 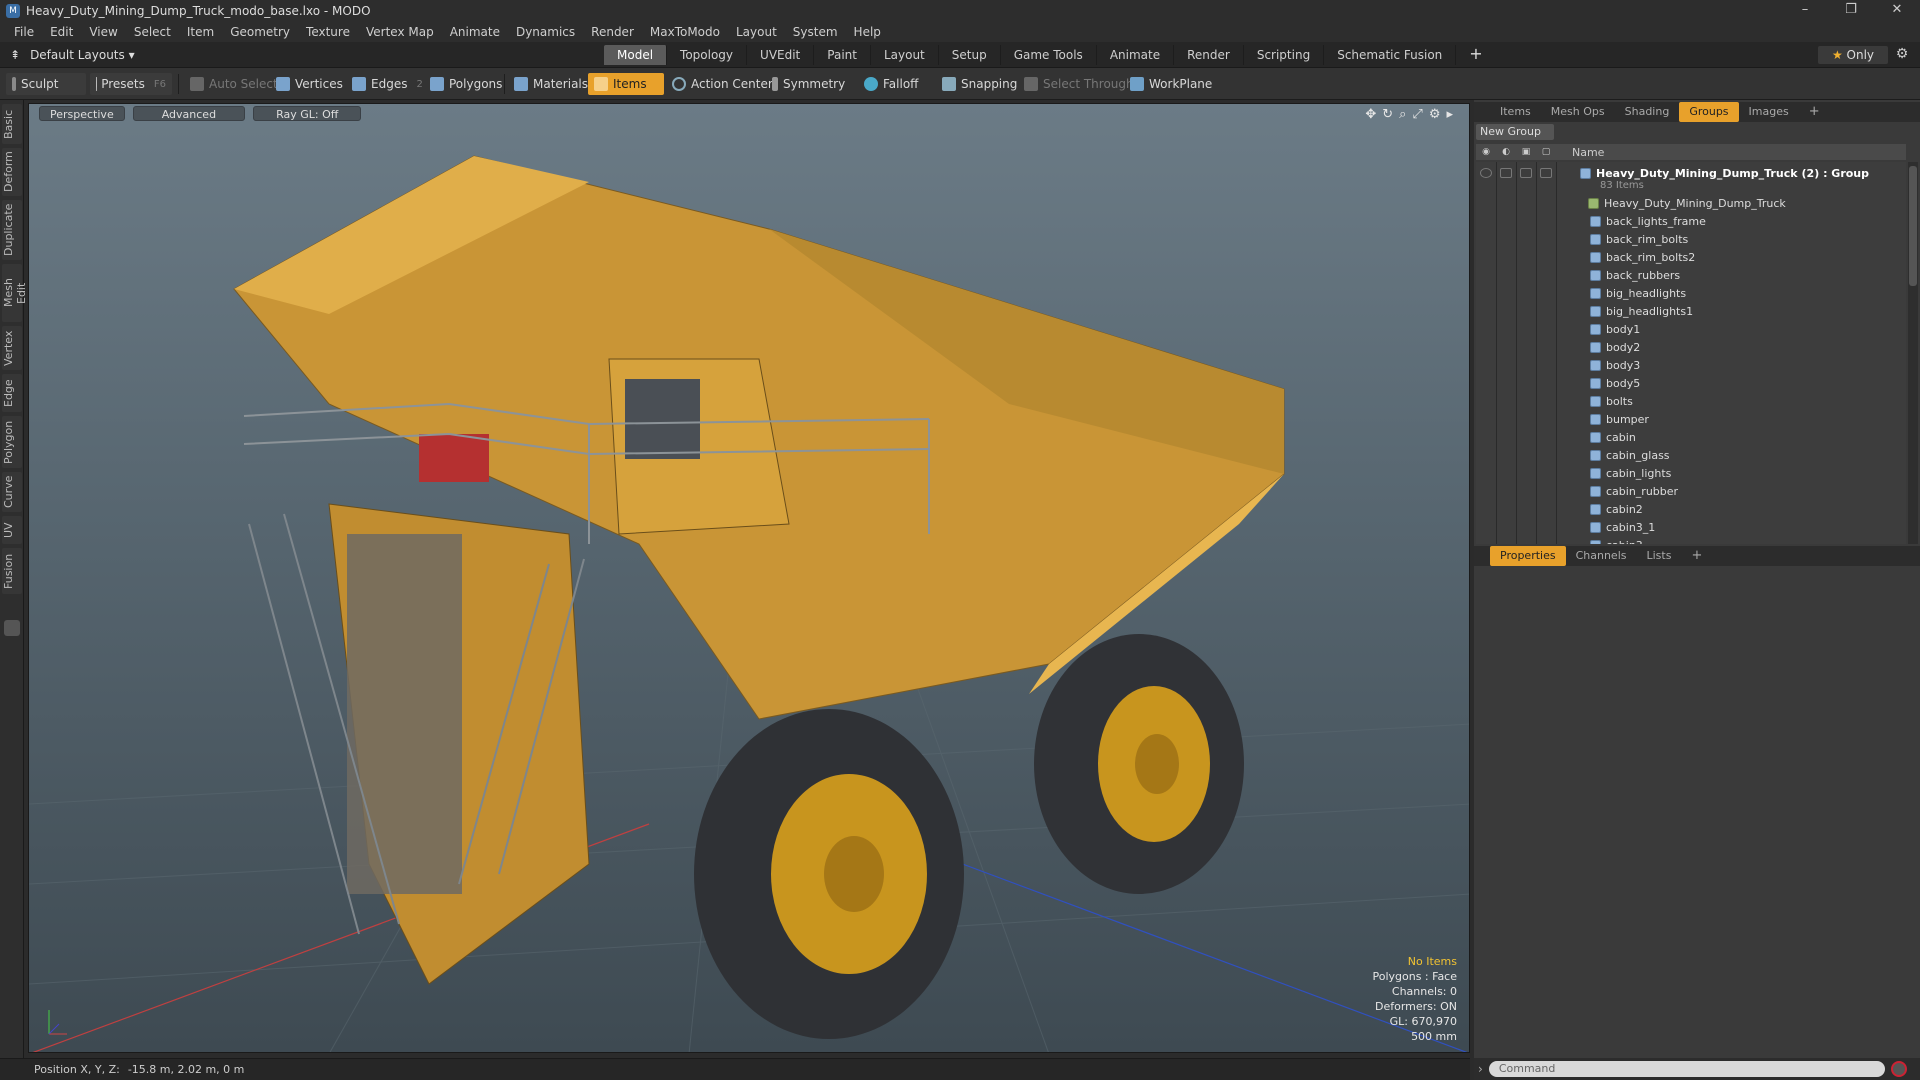 What do you see at coordinates (707, 55) in the screenshot?
I see `tab-topology: Topology` at bounding box center [707, 55].